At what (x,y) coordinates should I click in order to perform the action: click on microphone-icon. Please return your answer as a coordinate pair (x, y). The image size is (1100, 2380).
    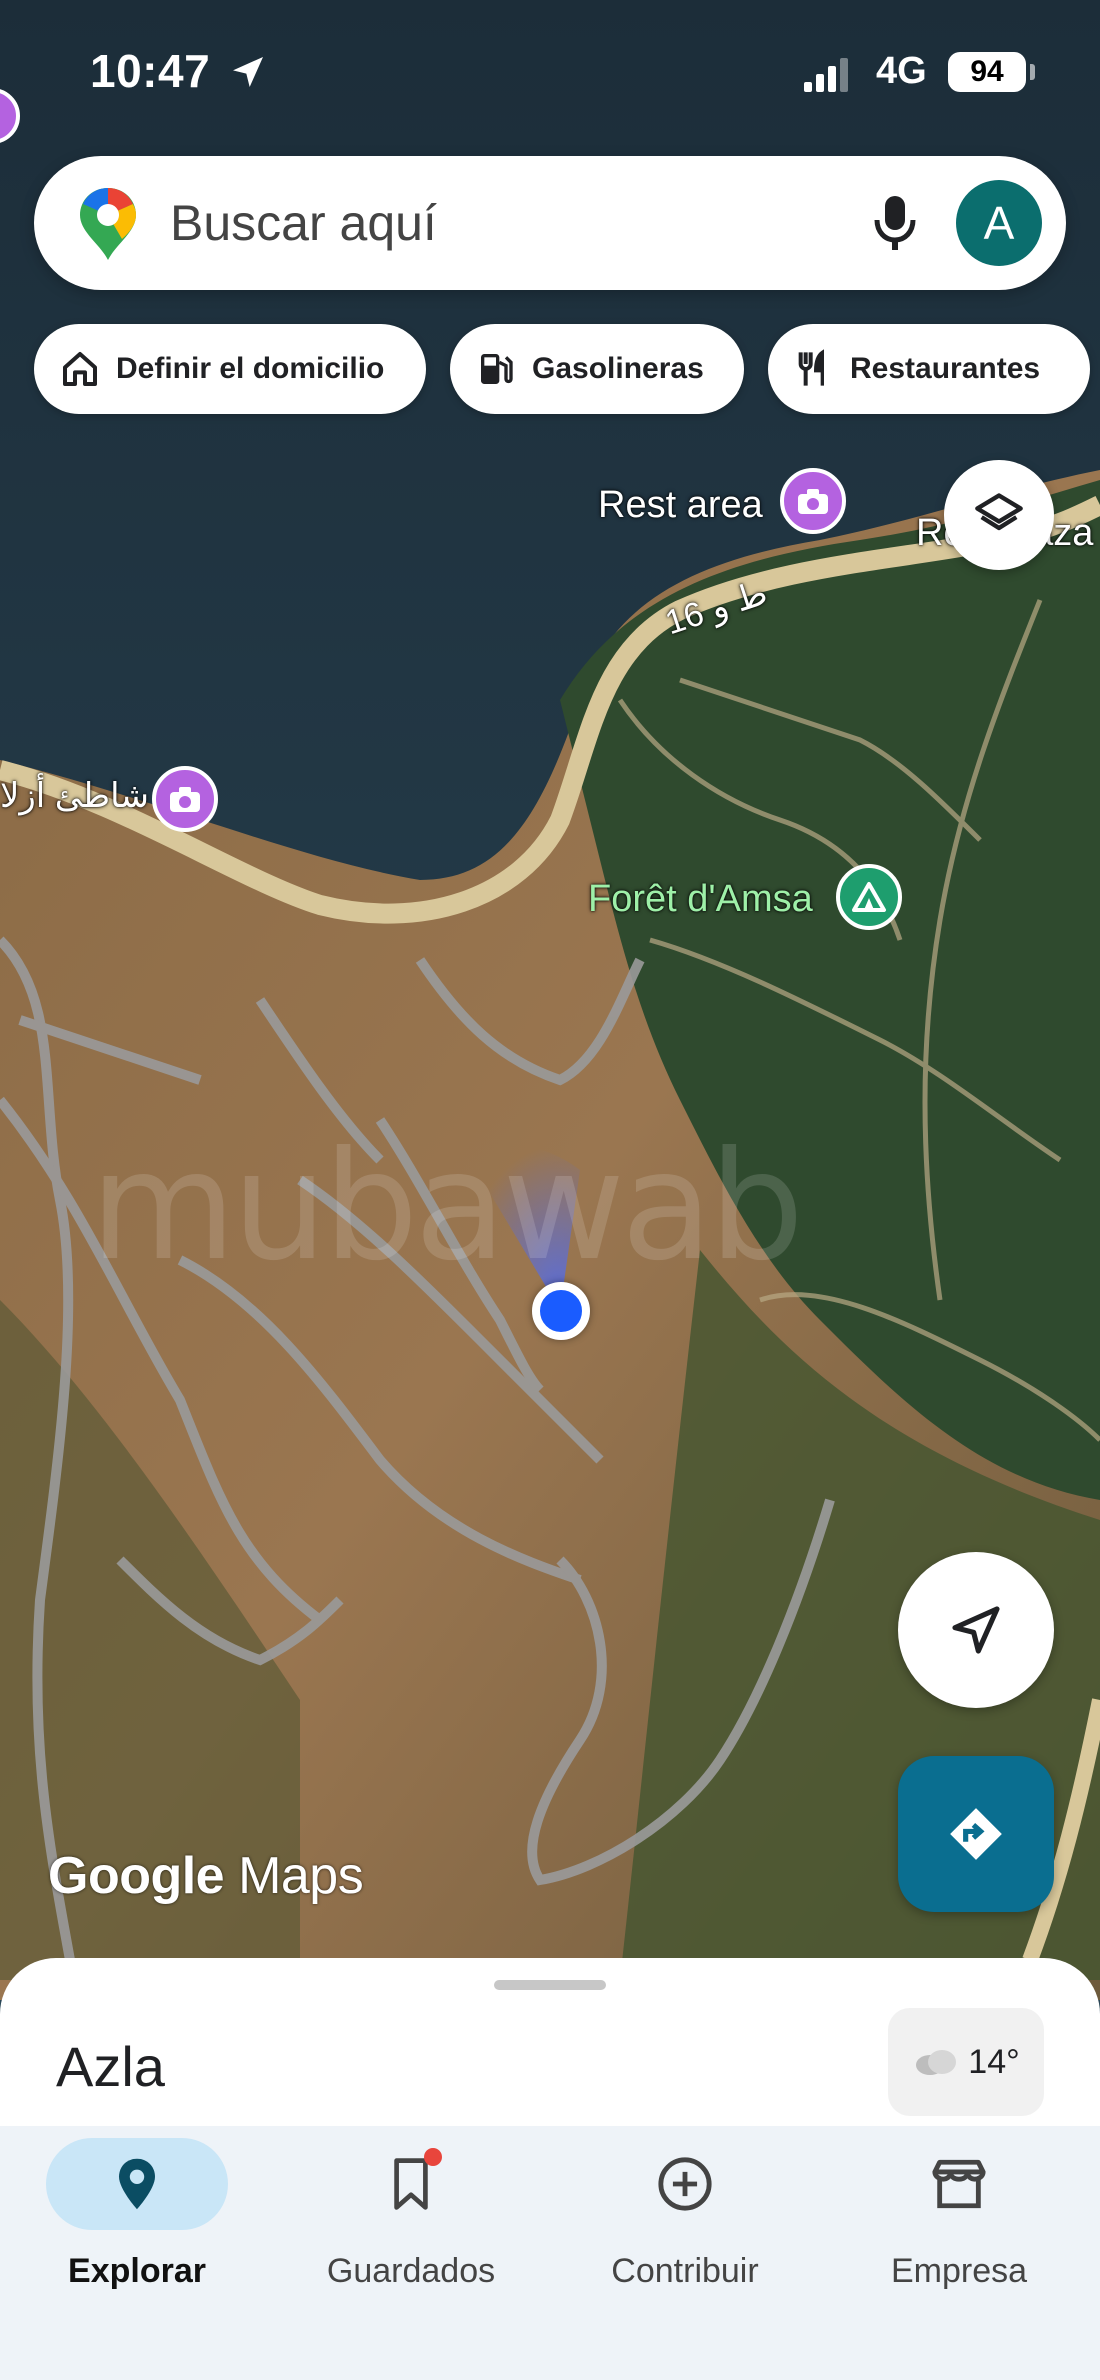
    Looking at the image, I should click on (895, 223).